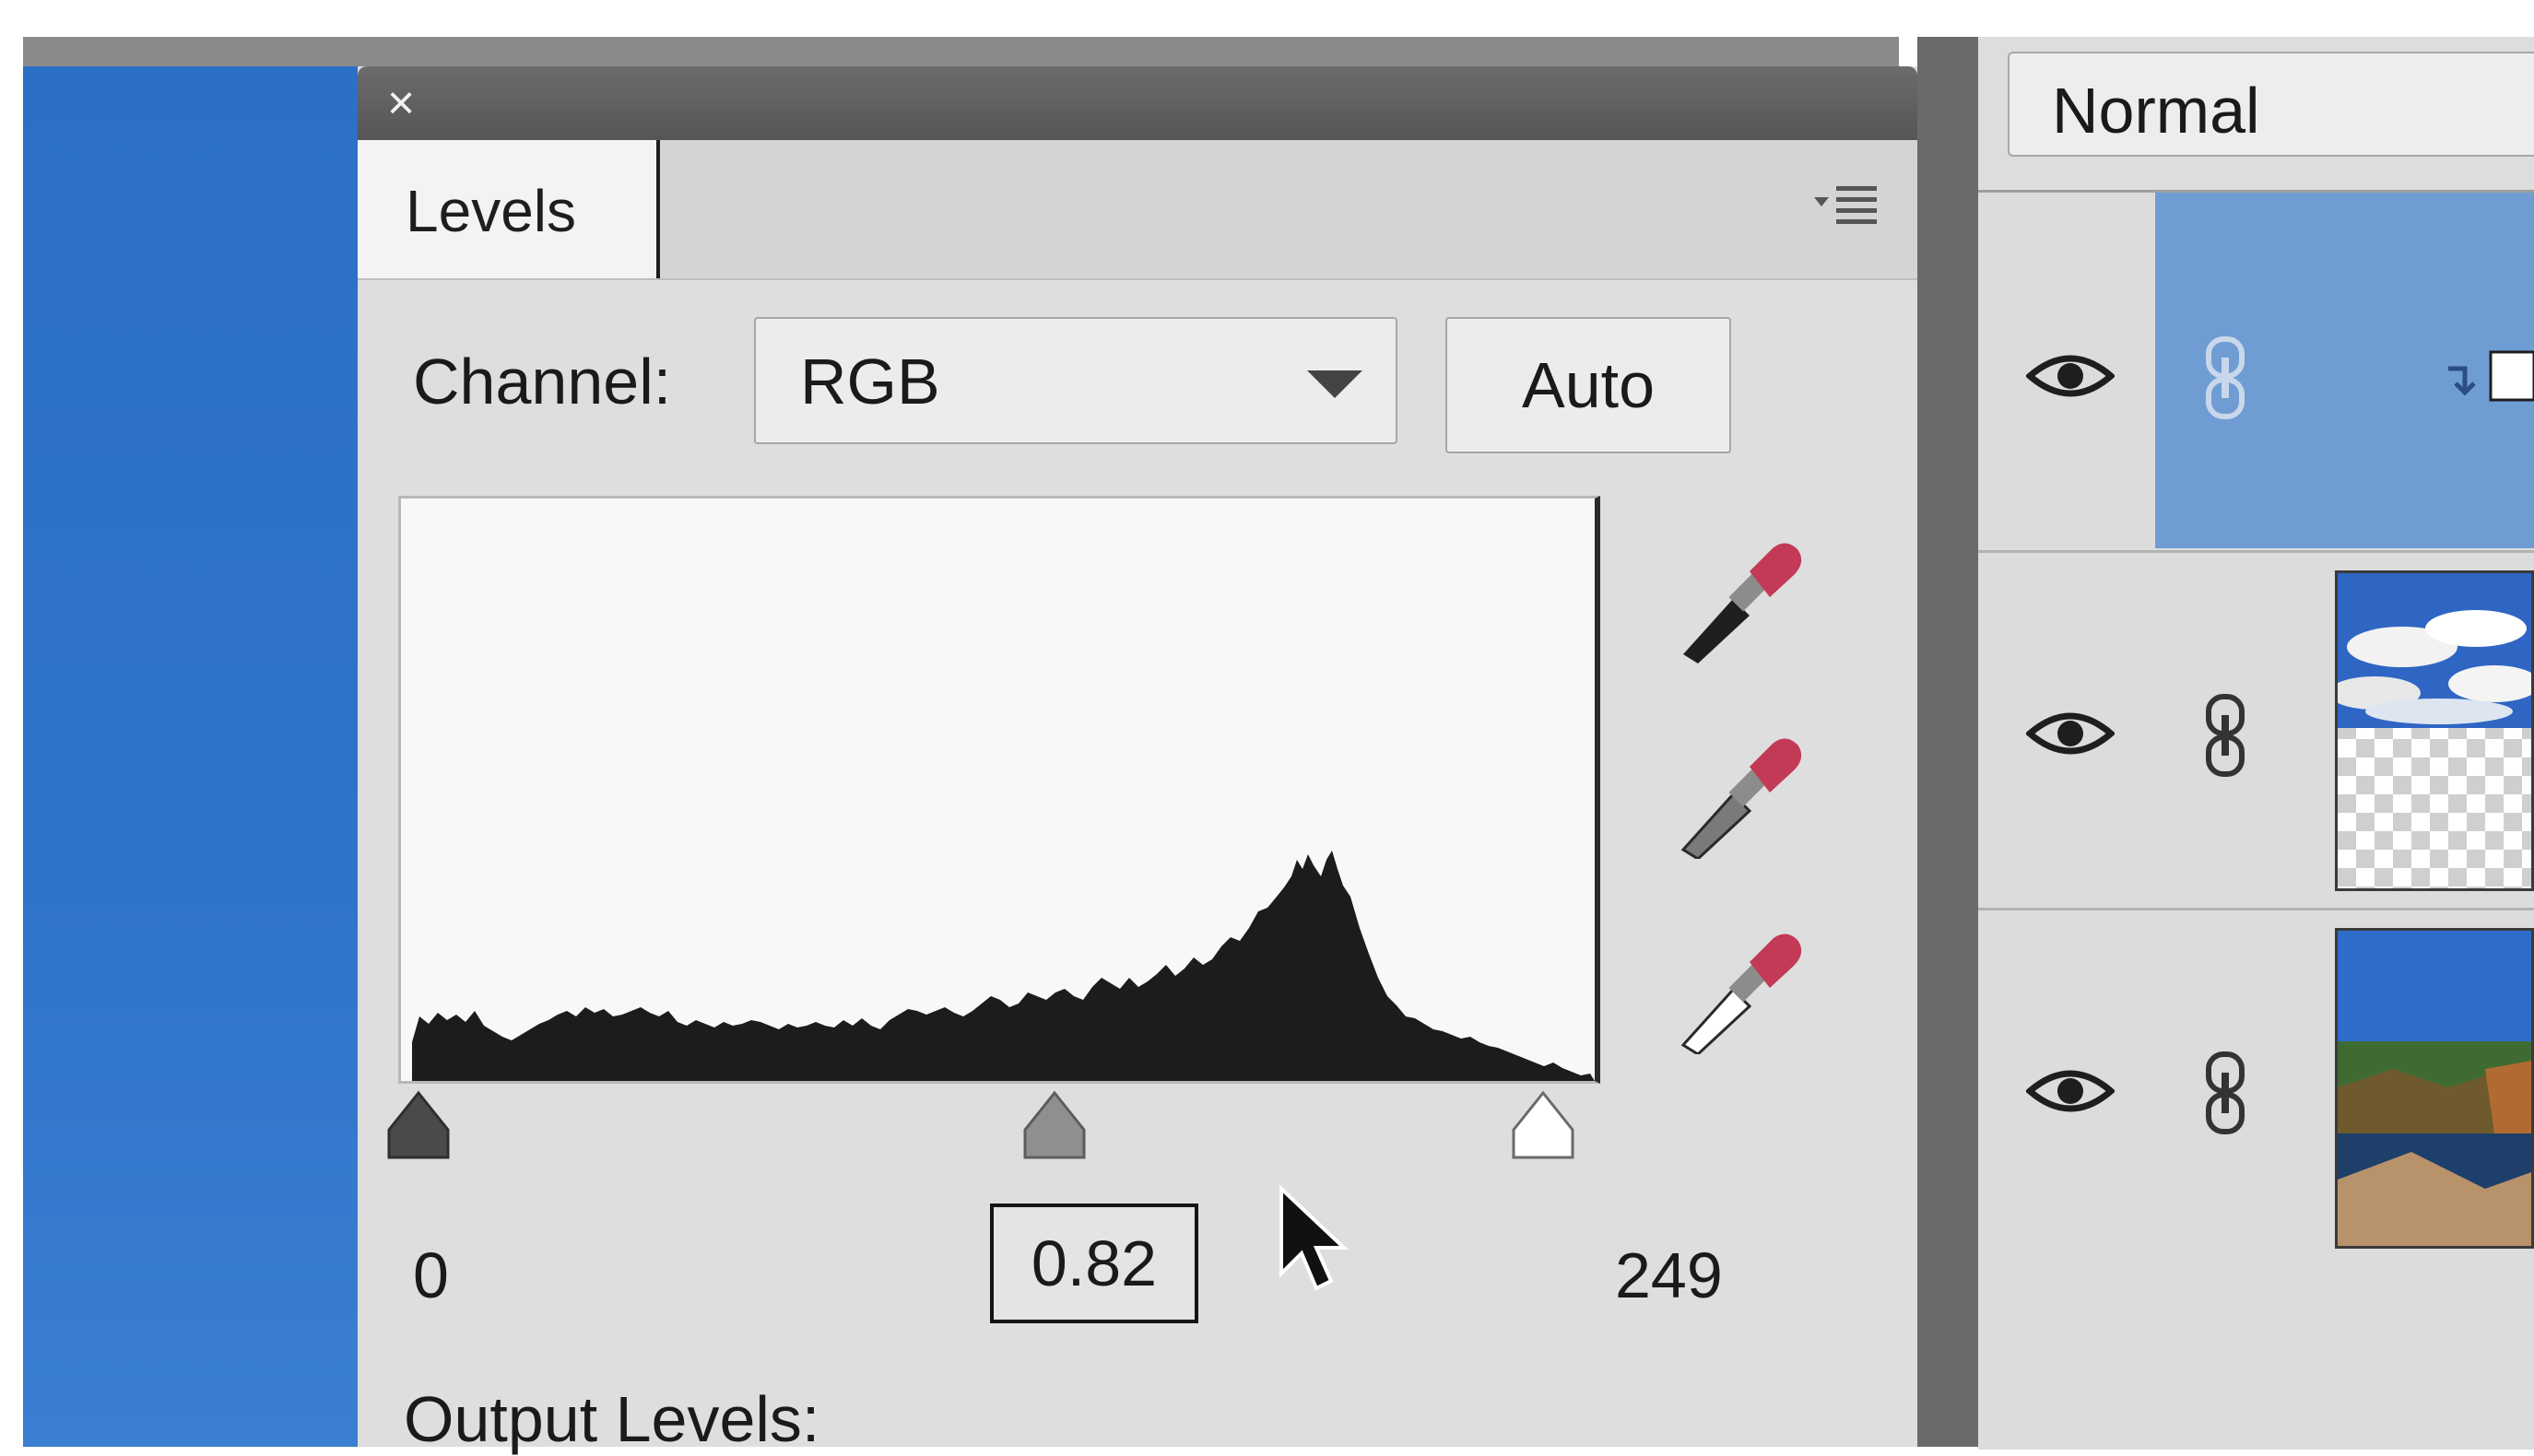 This screenshot has width=2534, height=1456. What do you see at coordinates (1314, 1238) in the screenshot?
I see `mouse-pointer-icon` at bounding box center [1314, 1238].